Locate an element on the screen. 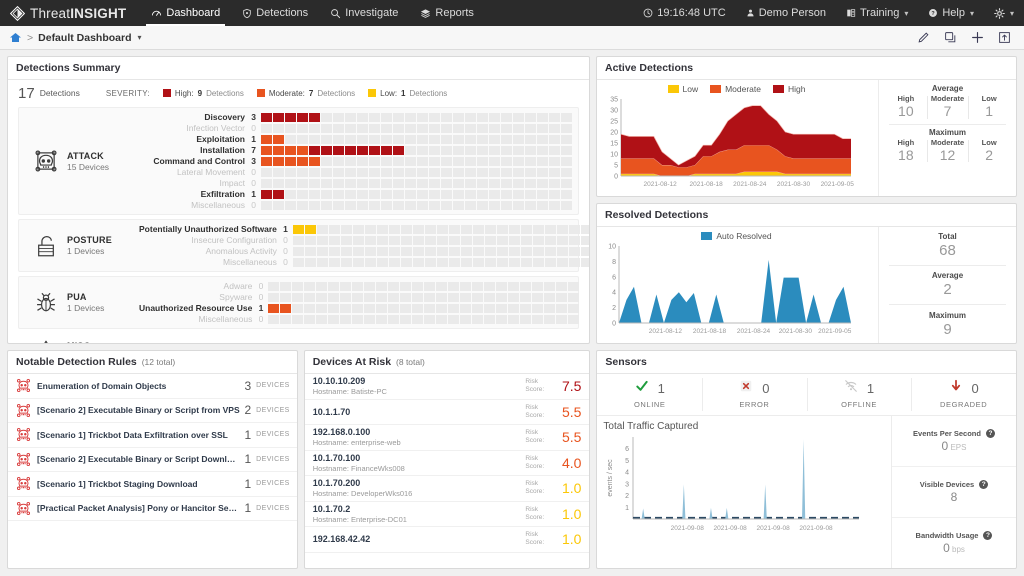 Image resolution: width=1024 pixels, height=576 pixels. device-list-item: 192.168.42.42 Risk Score: 1.0 is located at coordinates (447, 540).